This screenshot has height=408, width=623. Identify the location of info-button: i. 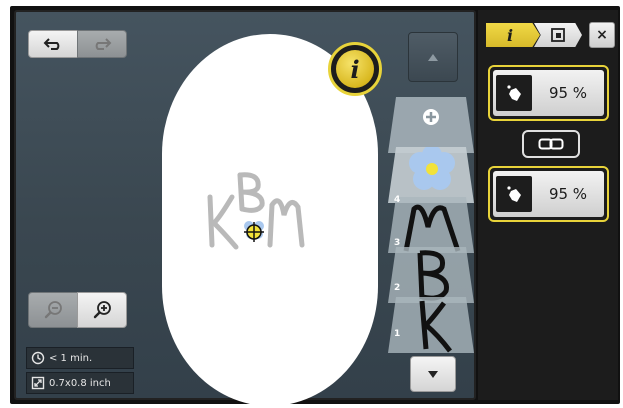
(355, 69).